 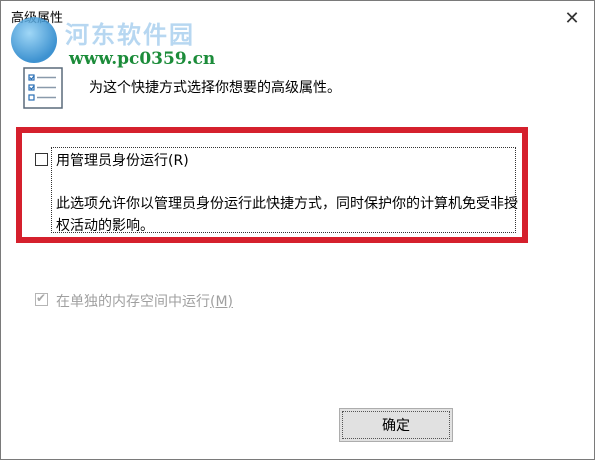 I want to click on separate-memory-label: 在单独的内存空间中运行(M), so click(x=145, y=302).